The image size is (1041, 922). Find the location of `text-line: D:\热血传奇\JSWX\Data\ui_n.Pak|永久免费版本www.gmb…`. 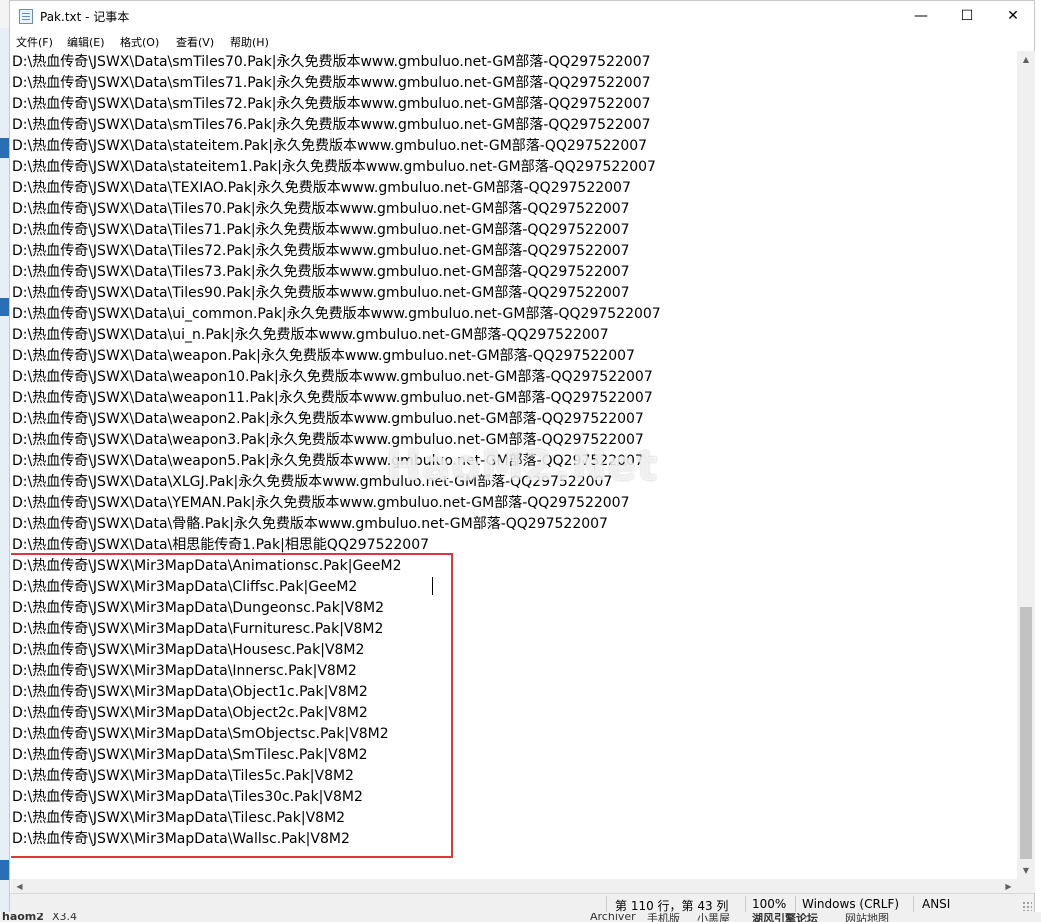

text-line: D:\热血传奇\JSWX\Data\ui_n.Pak|永久免费版本www.gmb… is located at coordinates (310, 335).